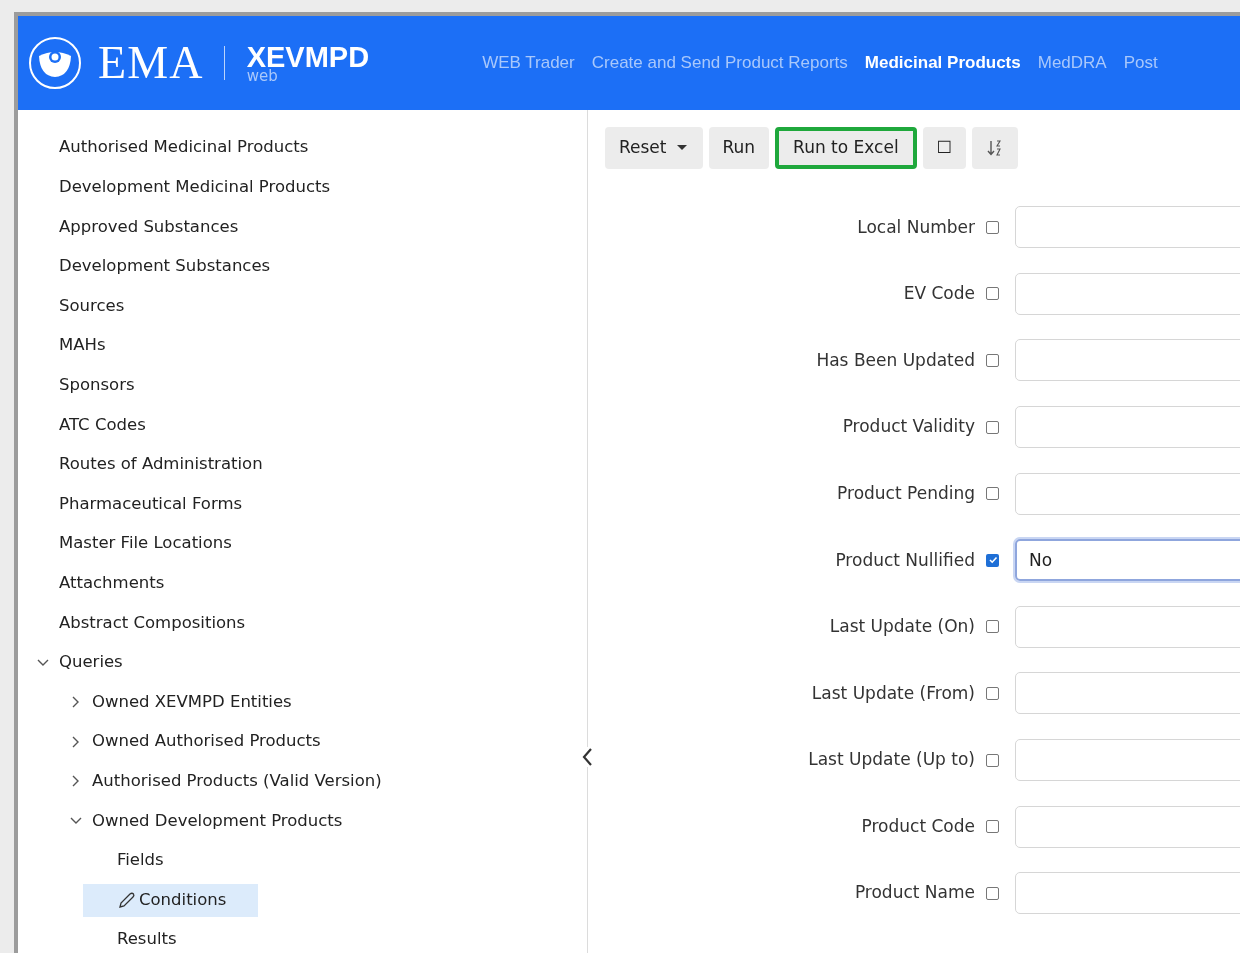 The image size is (1240, 953). Describe the element at coordinates (151, 63) in the screenshot. I see `logo-text: EMA` at that location.